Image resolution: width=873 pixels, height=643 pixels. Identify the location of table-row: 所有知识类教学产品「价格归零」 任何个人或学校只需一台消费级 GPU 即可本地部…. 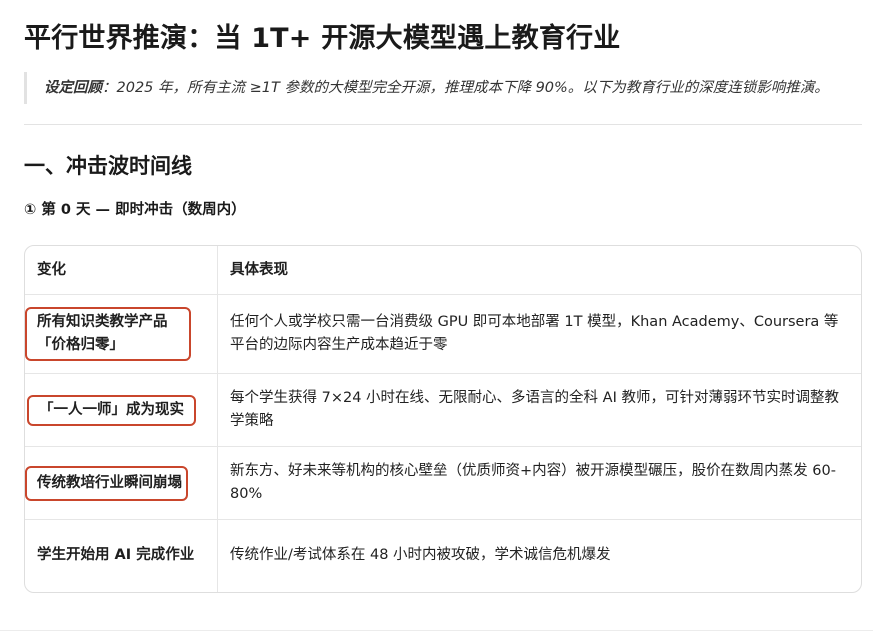
(443, 334).